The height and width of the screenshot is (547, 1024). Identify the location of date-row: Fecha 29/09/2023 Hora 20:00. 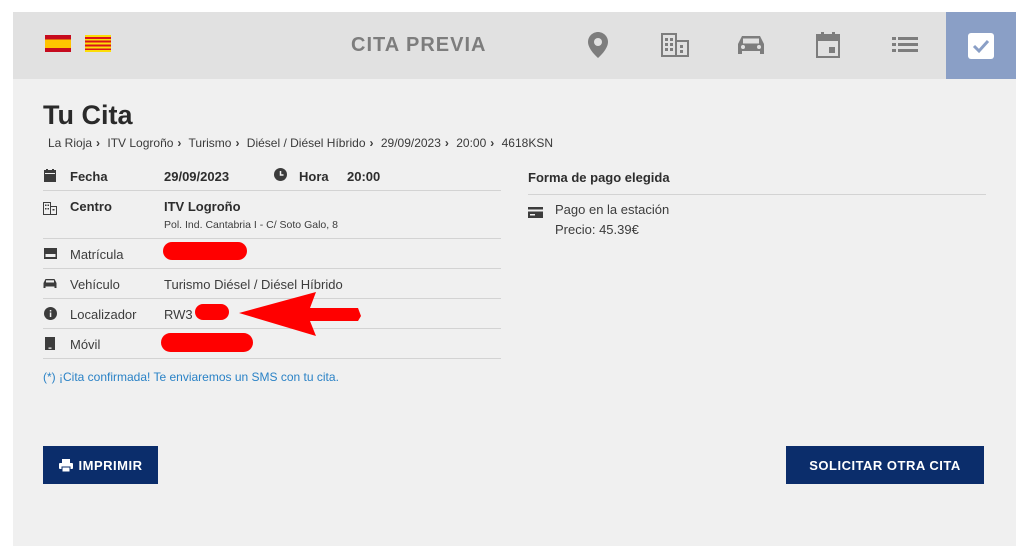
(272, 176).